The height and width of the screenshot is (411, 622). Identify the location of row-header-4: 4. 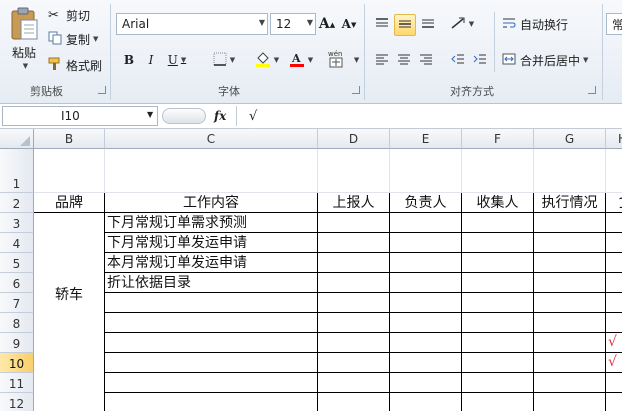
(17, 243).